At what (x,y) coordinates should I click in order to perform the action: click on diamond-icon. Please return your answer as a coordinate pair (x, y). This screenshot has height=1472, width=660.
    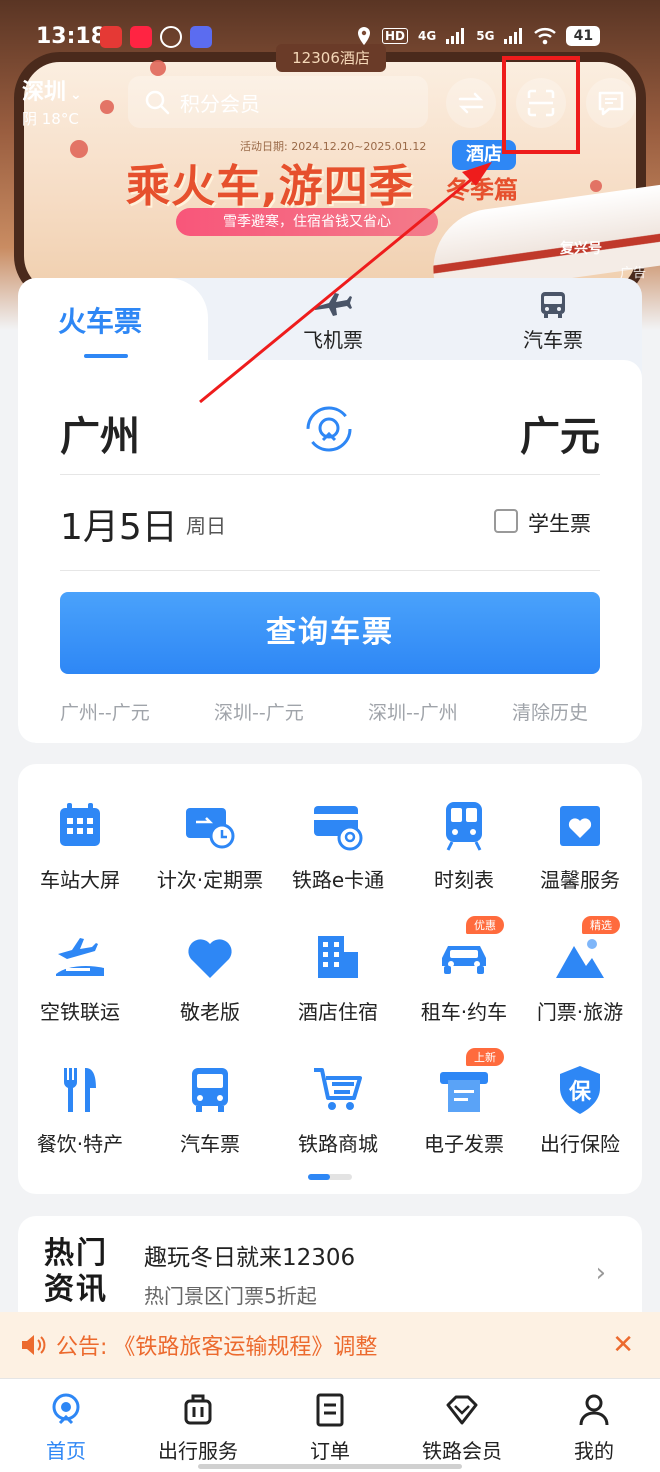
    Looking at the image, I should click on (462, 1410).